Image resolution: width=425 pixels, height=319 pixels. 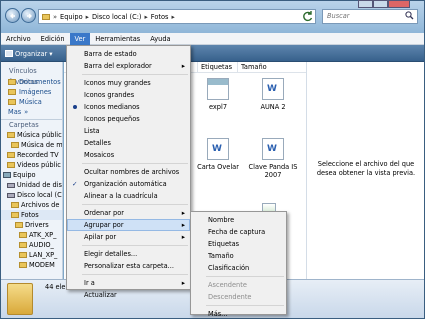 I want to click on group-item-clasificacion: Clasificación, so click(x=238, y=268).